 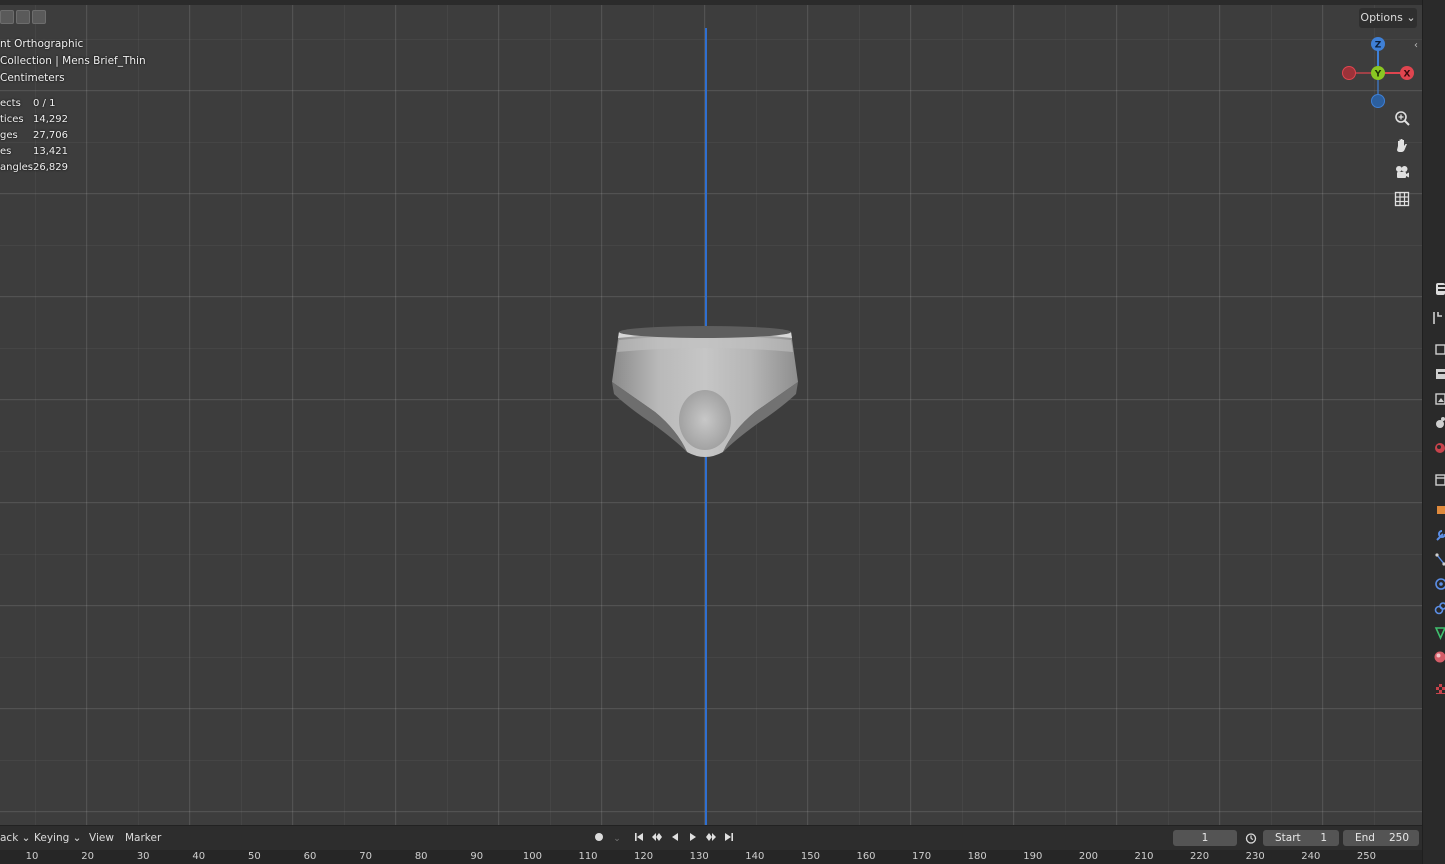 What do you see at coordinates (729, 839) in the screenshot?
I see `jump-end-icon` at bounding box center [729, 839].